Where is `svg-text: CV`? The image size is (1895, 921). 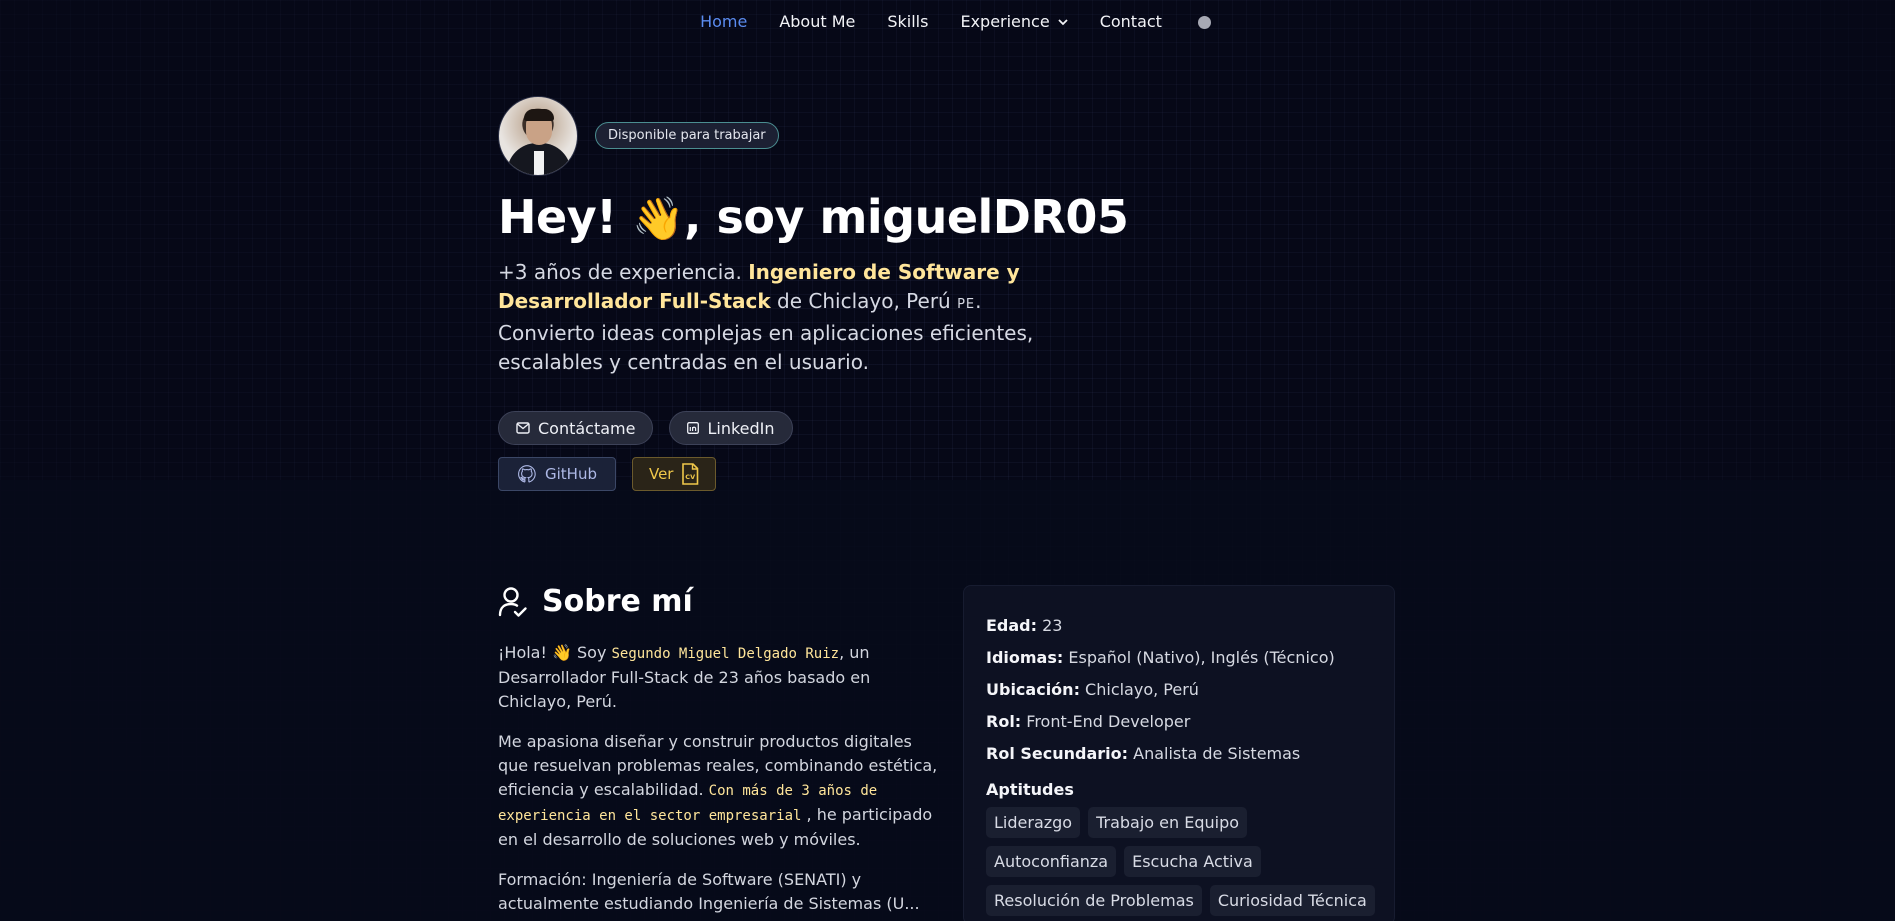
svg-text: CV is located at coordinates (691, 477).